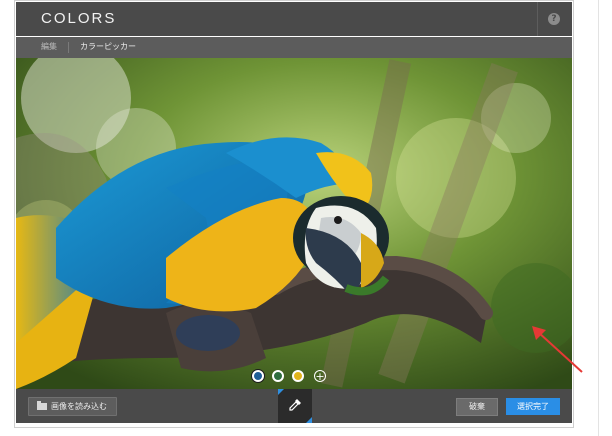 Image resolution: width=612 pixels, height=436 pixels. What do you see at coordinates (554, 19) in the screenshot?
I see `help-icon: ?` at bounding box center [554, 19].